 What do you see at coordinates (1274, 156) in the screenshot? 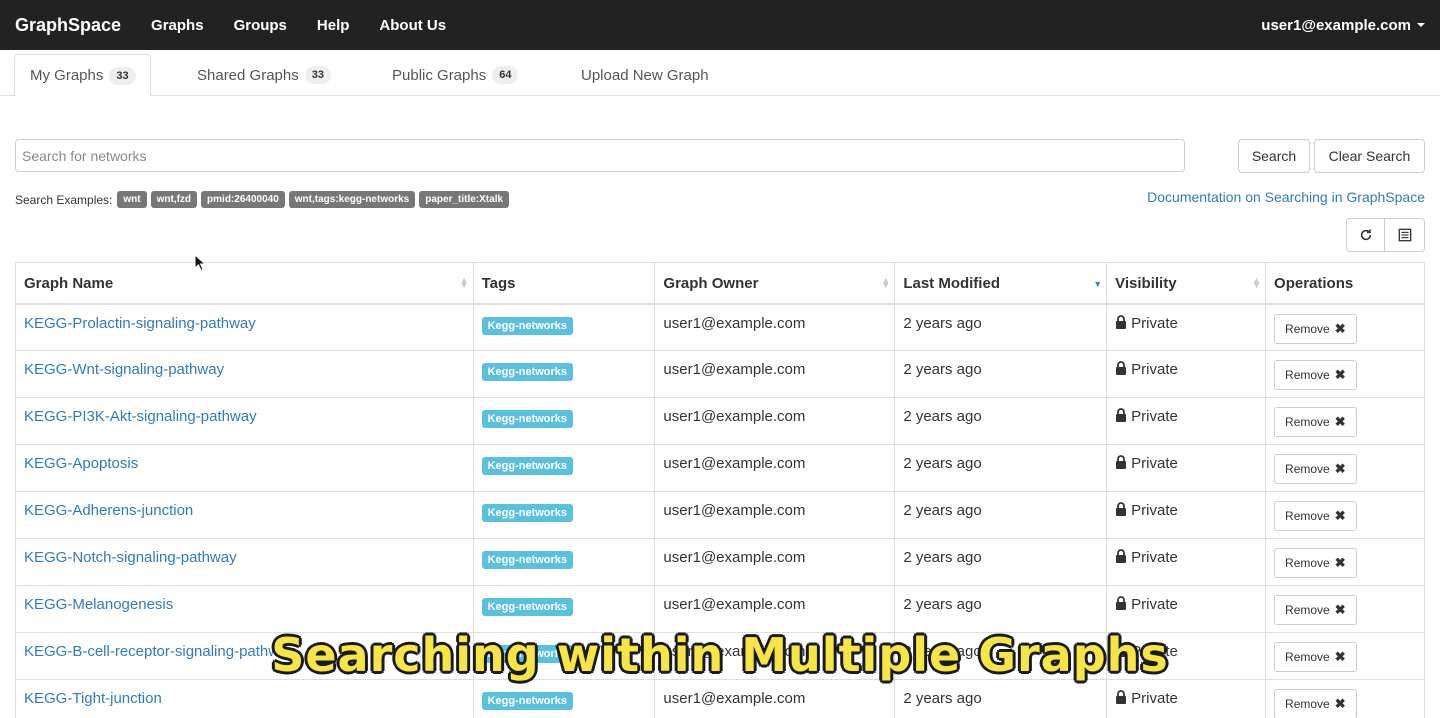
I see `search-button: Search` at bounding box center [1274, 156].